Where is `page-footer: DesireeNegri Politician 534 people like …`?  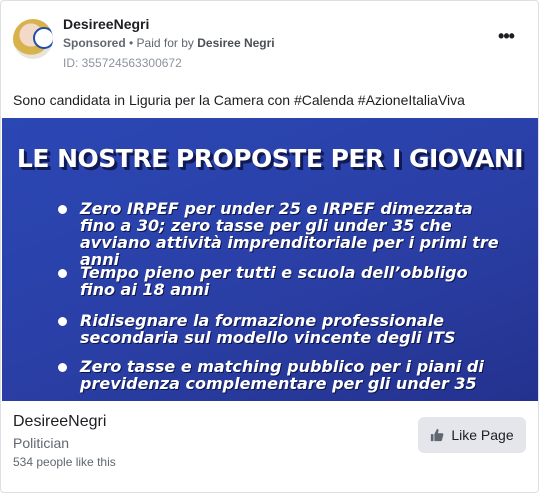 page-footer: DesireeNegri Politician 534 people like … is located at coordinates (269, 444).